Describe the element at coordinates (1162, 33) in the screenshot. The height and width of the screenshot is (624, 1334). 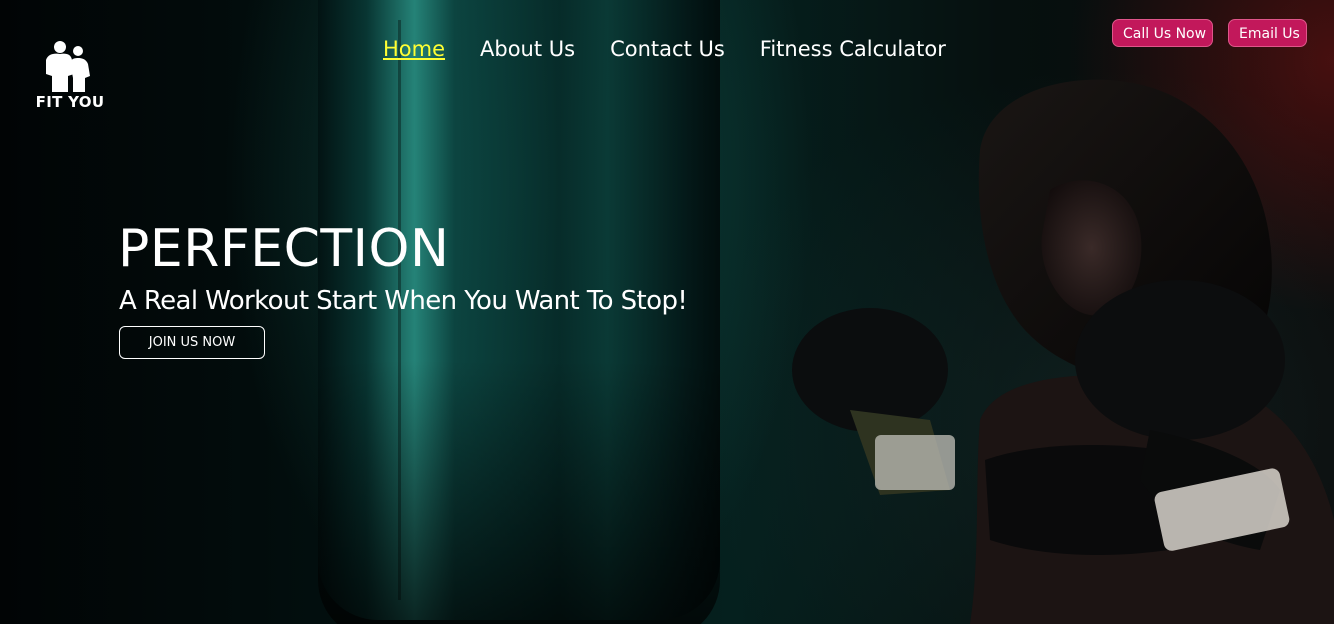
I see `call-us-button: Call Us Now` at that location.